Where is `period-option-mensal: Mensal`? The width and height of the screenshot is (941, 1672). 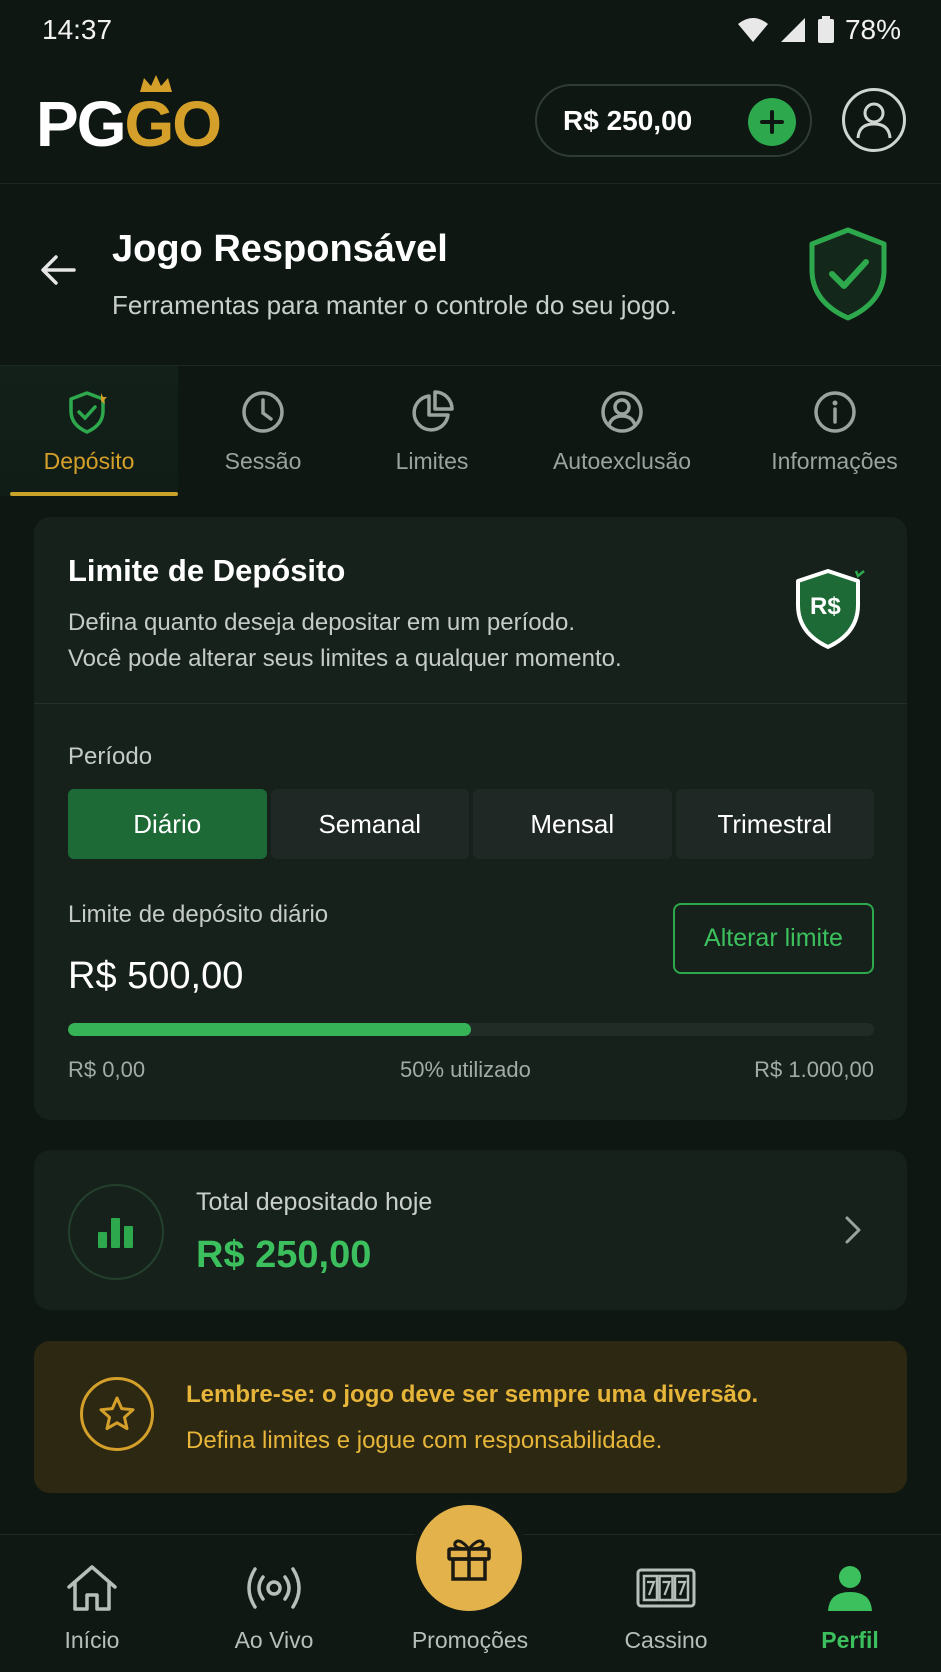
period-option-mensal: Mensal is located at coordinates (572, 824).